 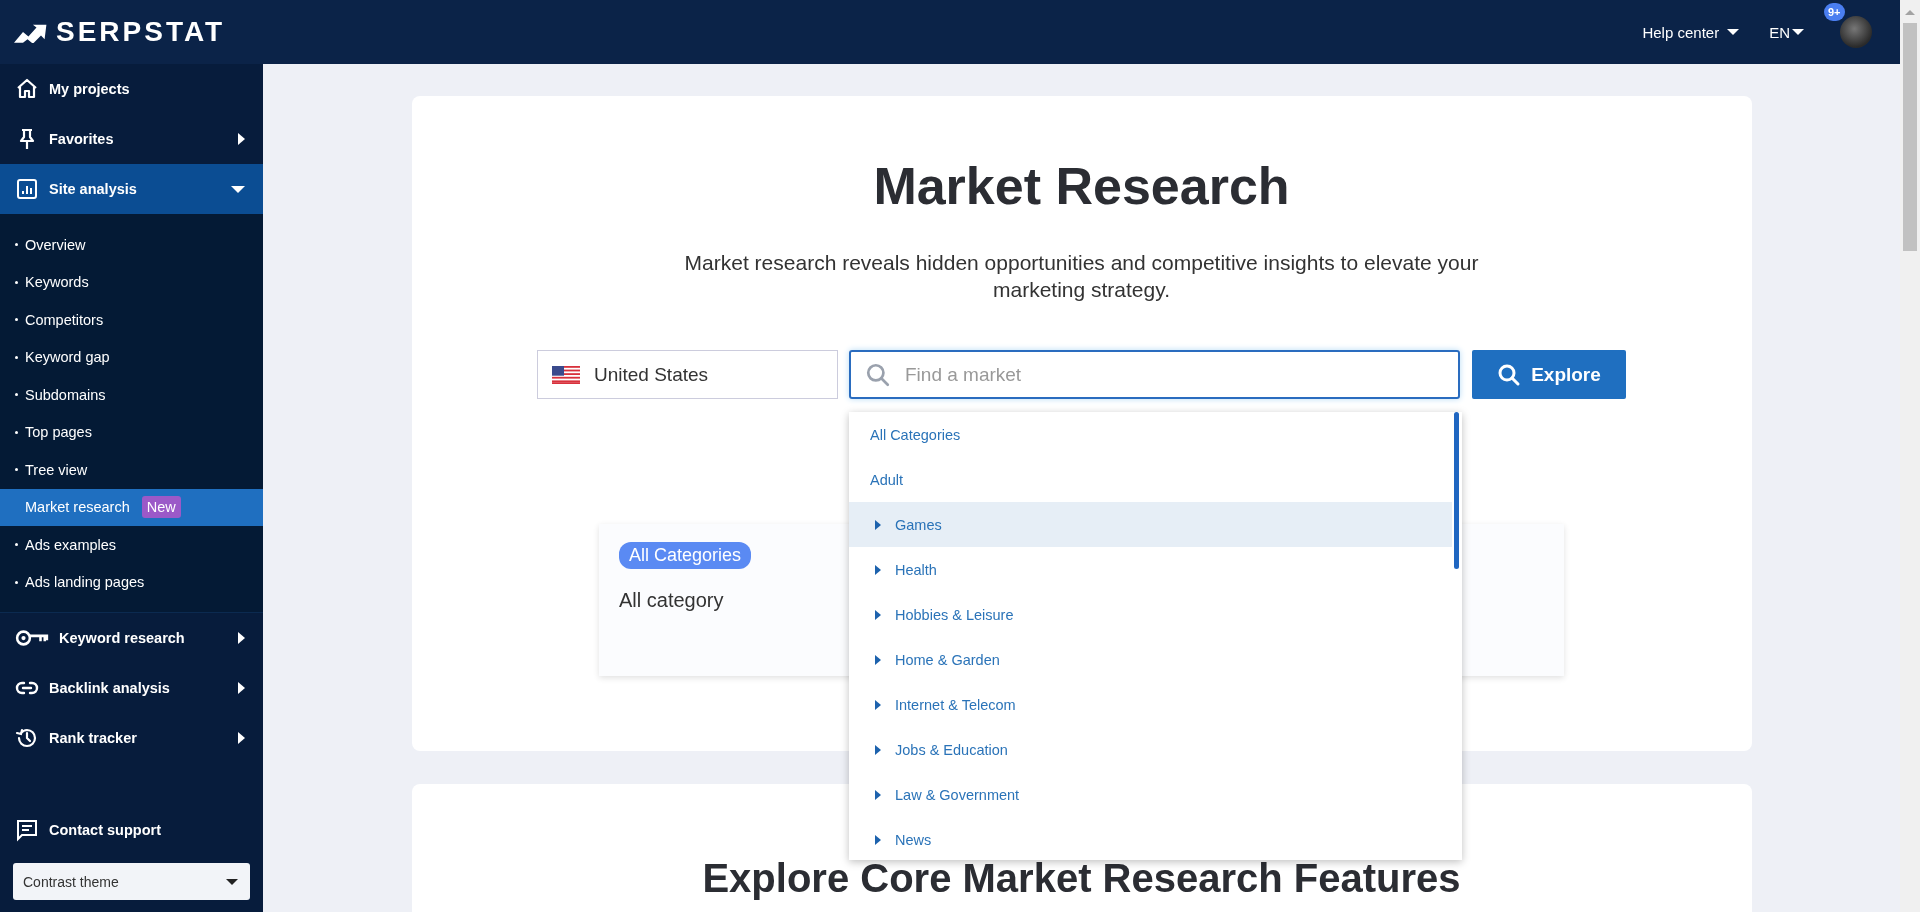 I want to click on sidebar-subitem: Ads landing pages, so click(x=131, y=582).